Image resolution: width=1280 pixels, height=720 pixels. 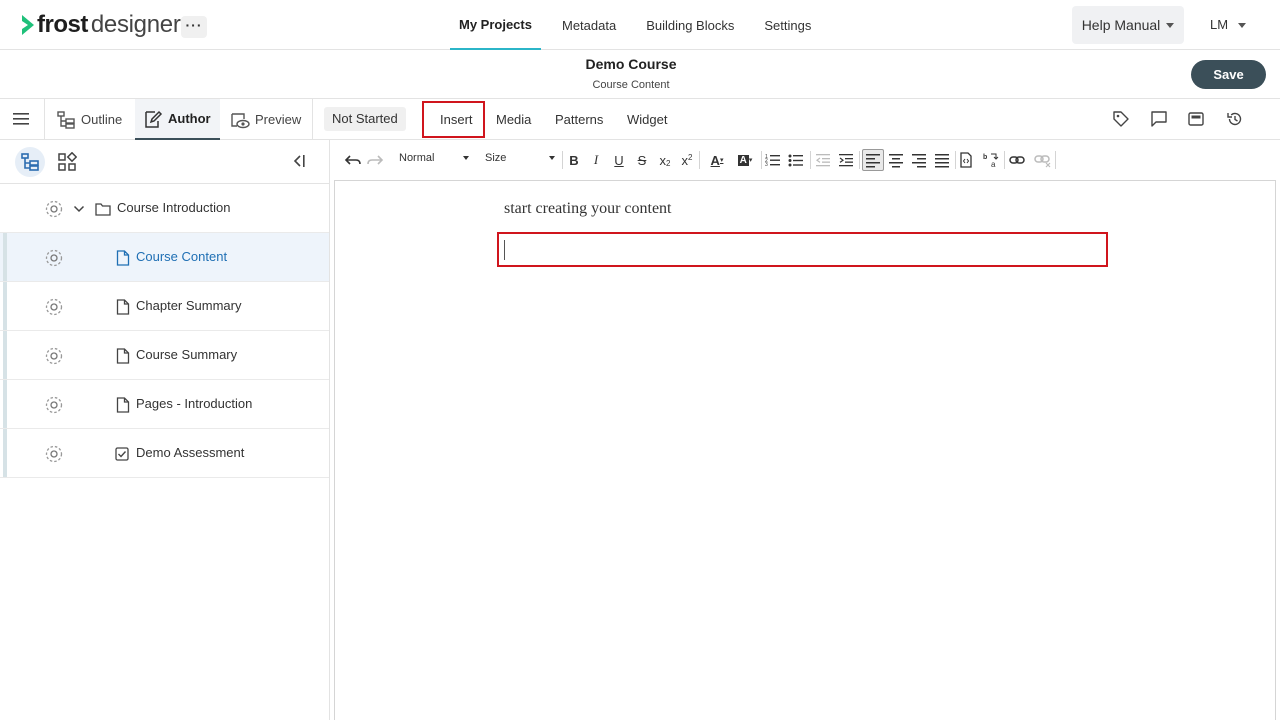 I want to click on nav-settings: Settings, so click(x=787, y=25).